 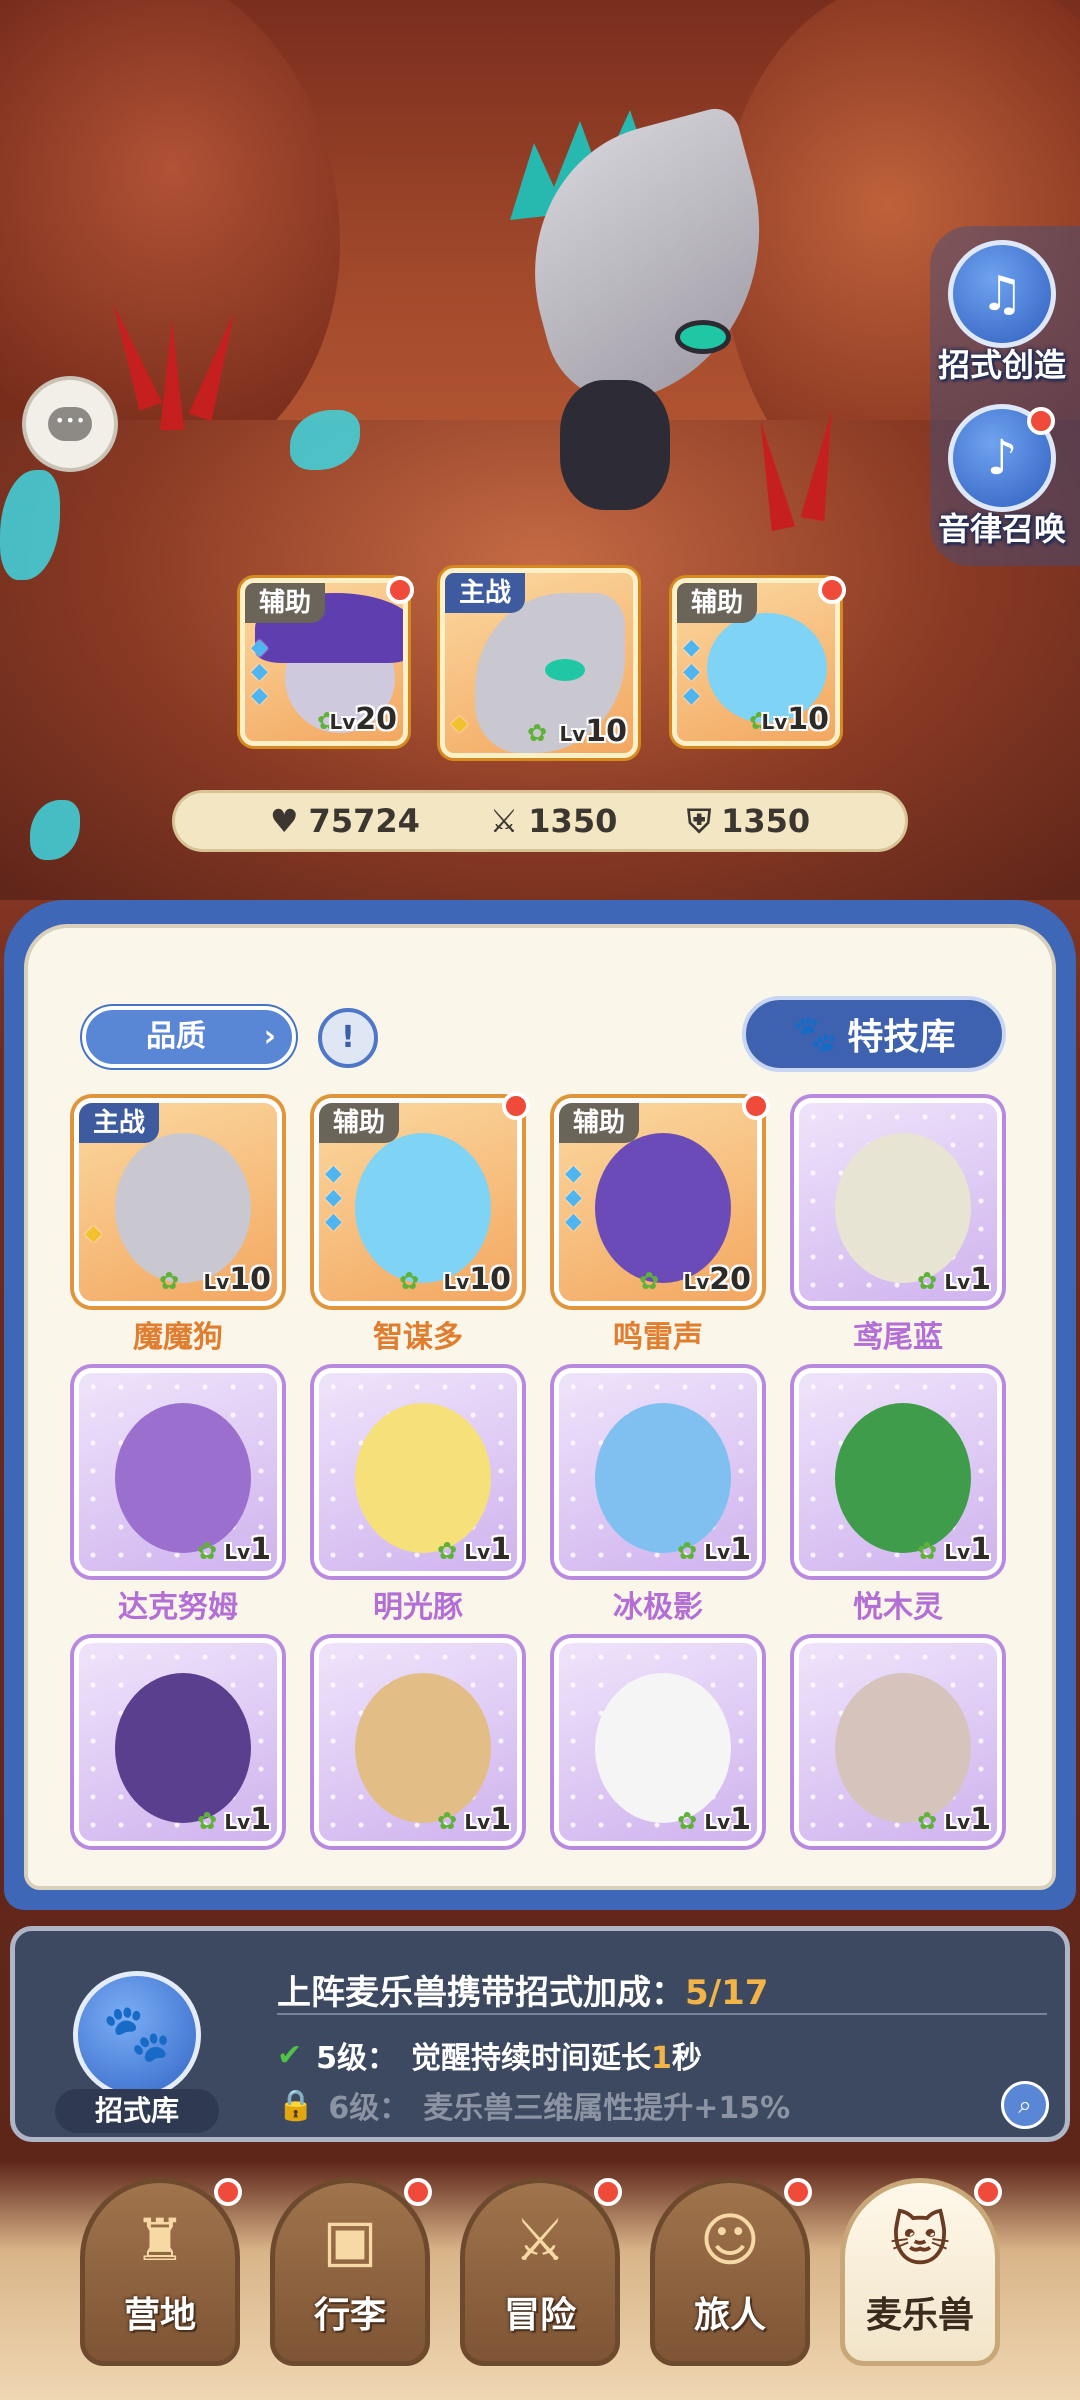 I want to click on paw-shield-icon: 🐾, so click(x=137, y=2033).